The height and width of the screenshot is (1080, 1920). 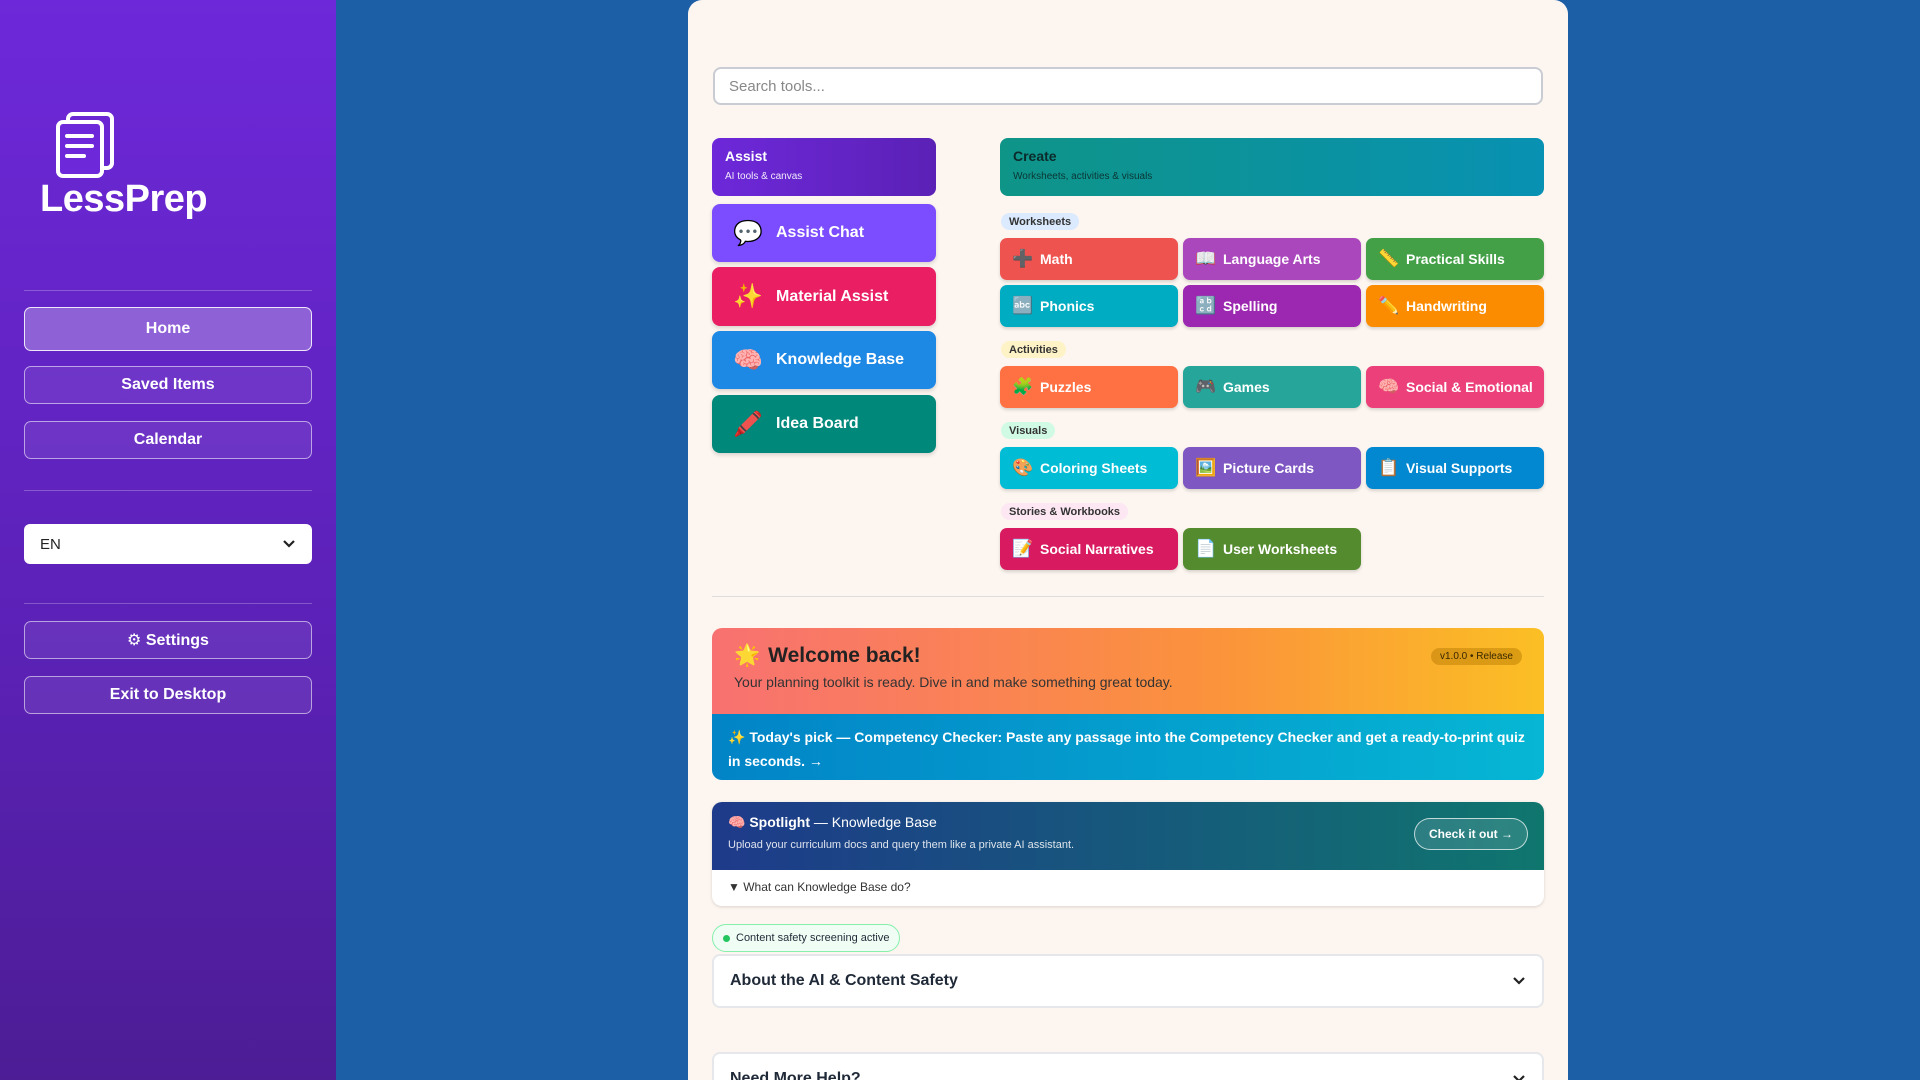 What do you see at coordinates (1128, 656) in the screenshot?
I see `welcome-title: 🌟 Welcome back!` at bounding box center [1128, 656].